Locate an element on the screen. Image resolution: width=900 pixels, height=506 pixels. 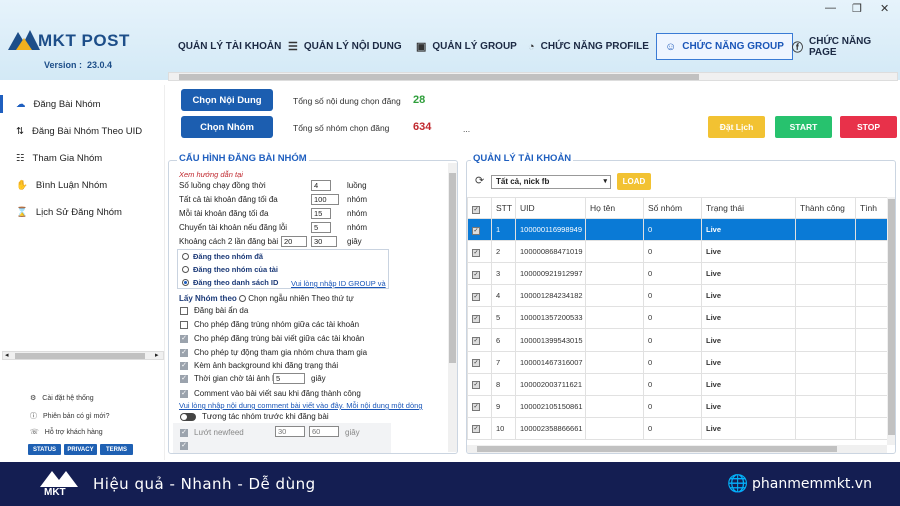
check-upload-wait: ✓ Thời gian chờ tải ảnh lên is located at coordinates (231, 378).